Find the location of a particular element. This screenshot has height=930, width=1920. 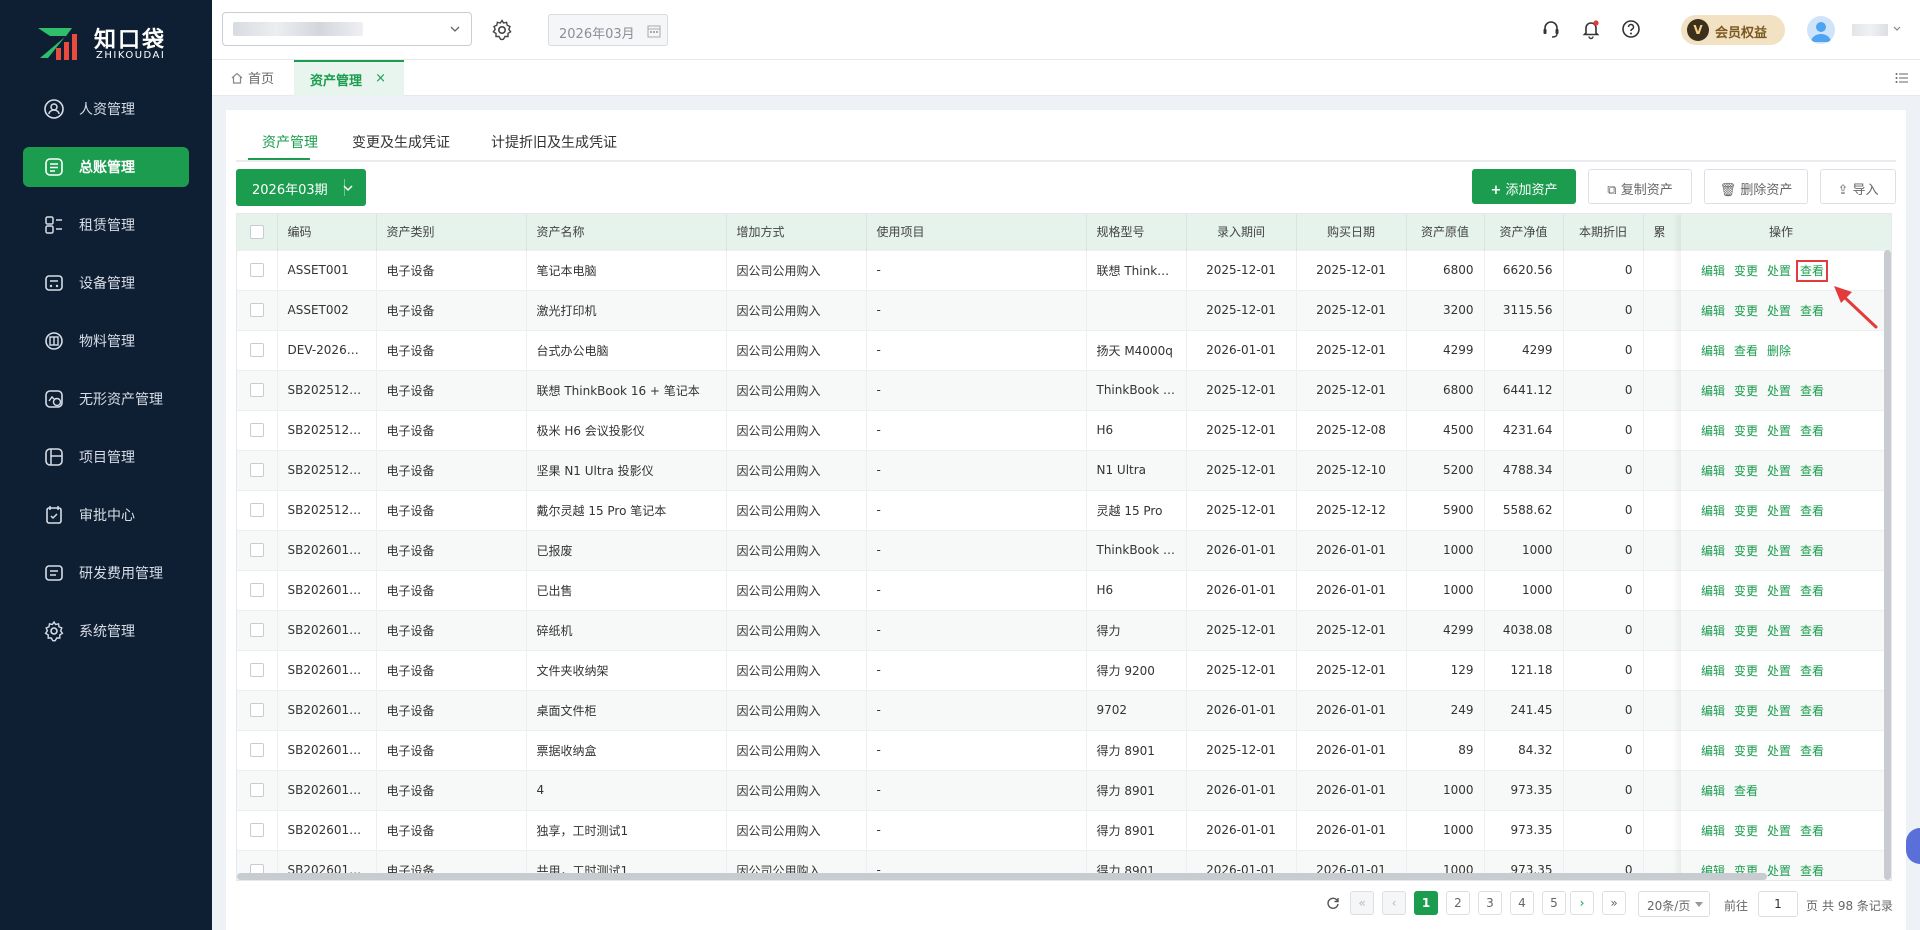

select-all-checkbox-cell is located at coordinates (257, 232).